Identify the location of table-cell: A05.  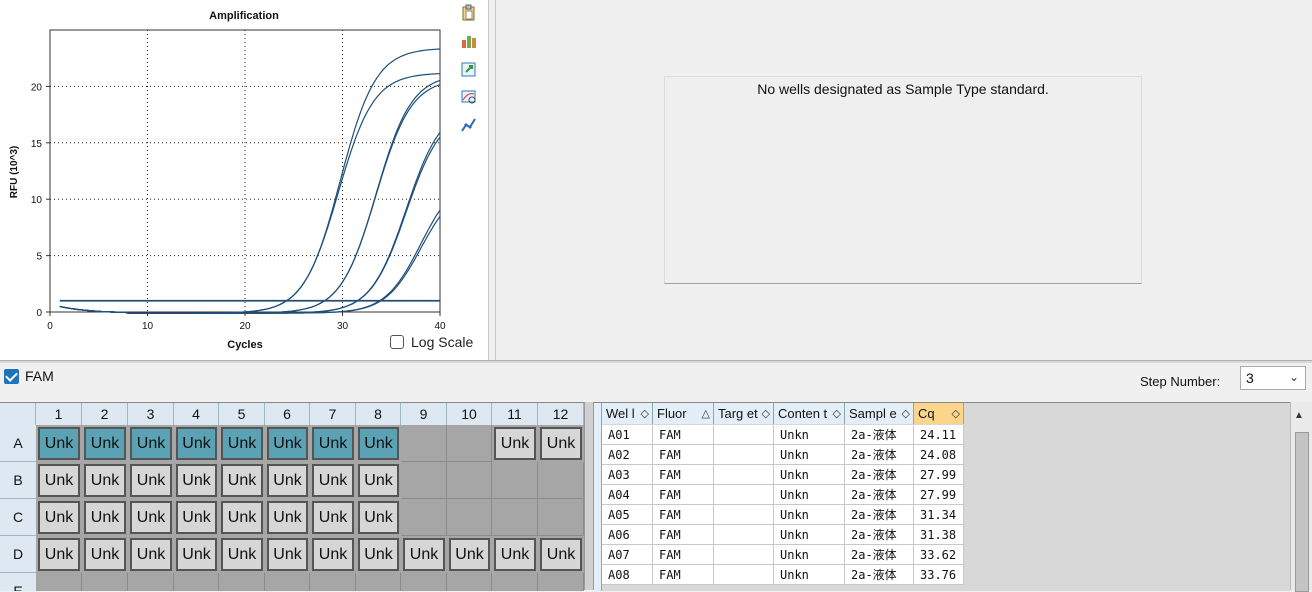
(627, 515).